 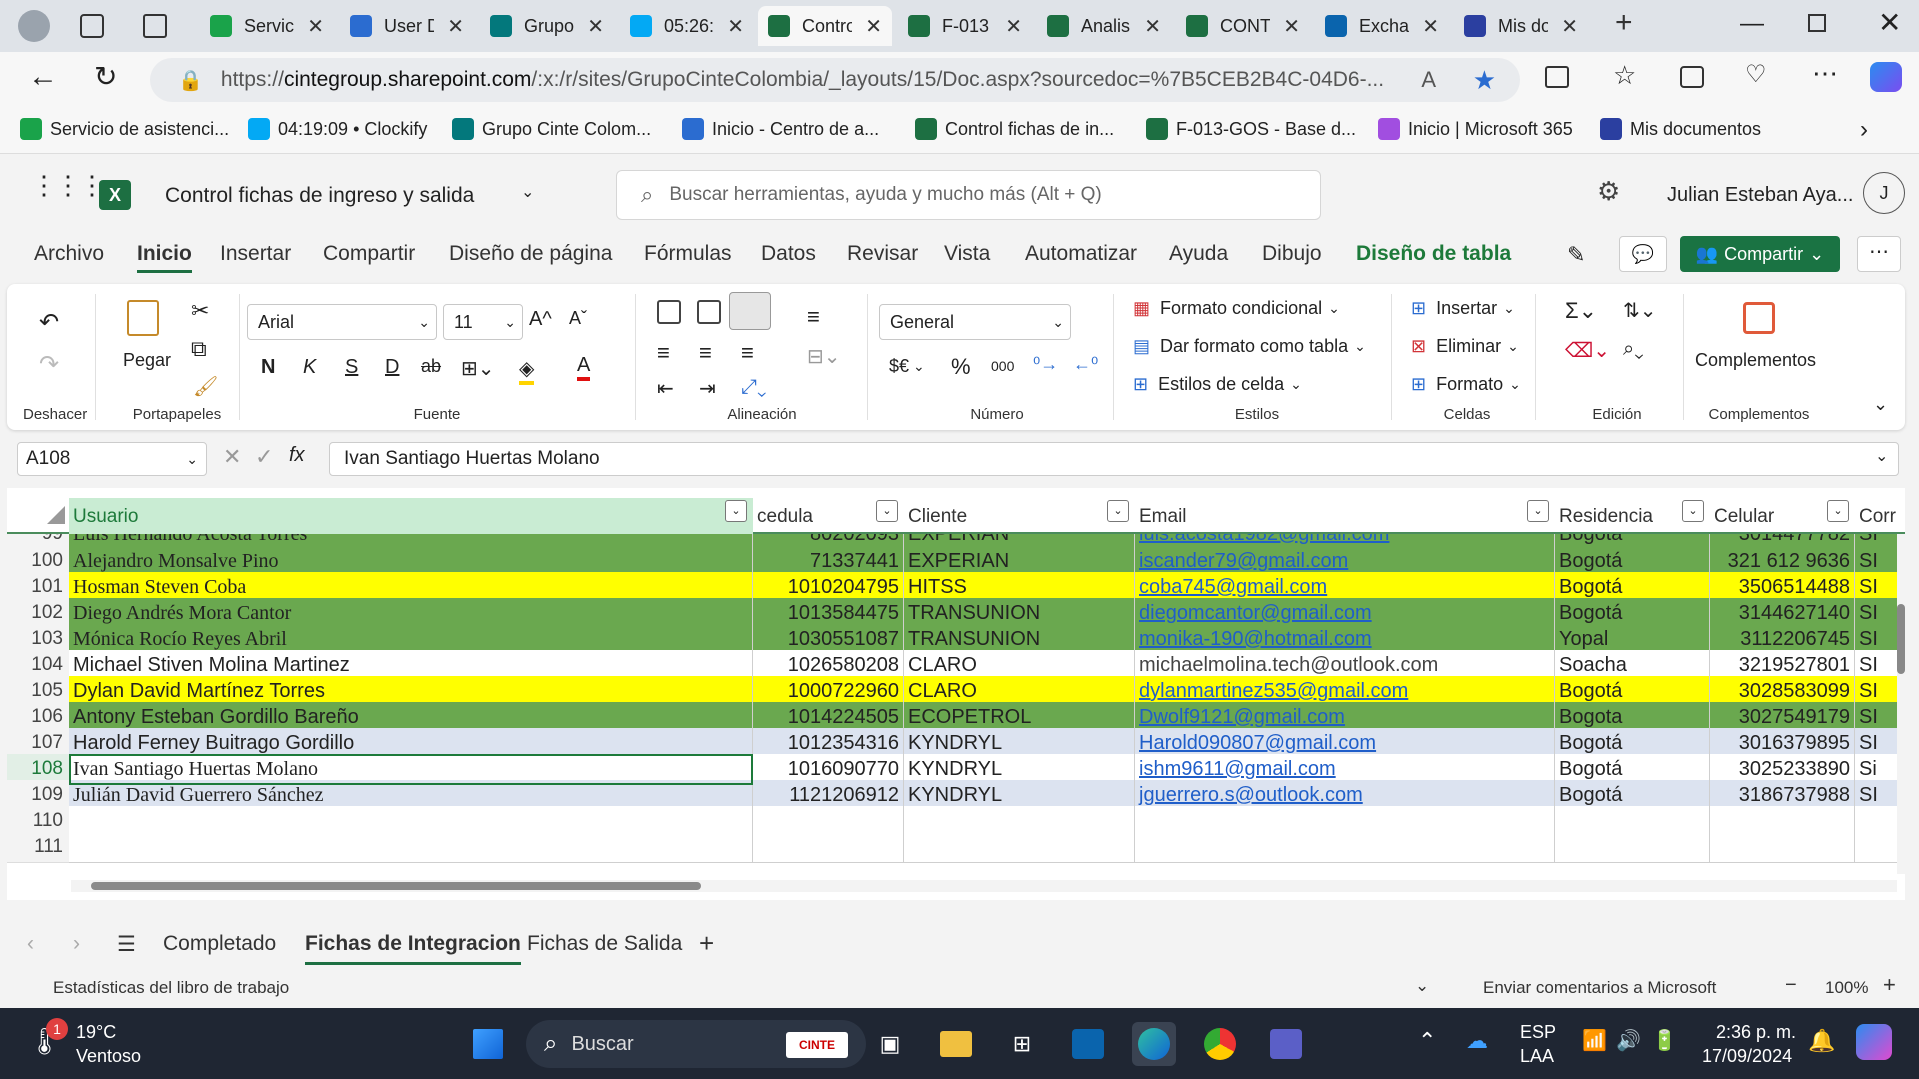 I want to click on workspaces-icon, so click(x=92, y=26).